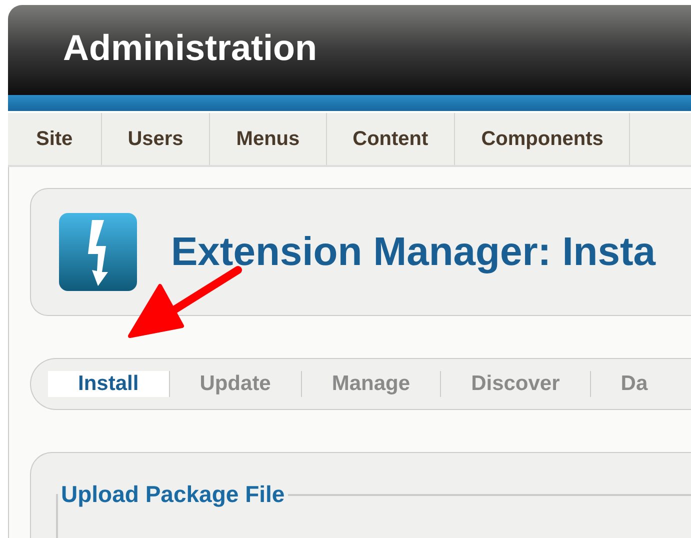  Describe the element at coordinates (413, 252) in the screenshot. I see `page-title: Extension Manager: Insta` at that location.